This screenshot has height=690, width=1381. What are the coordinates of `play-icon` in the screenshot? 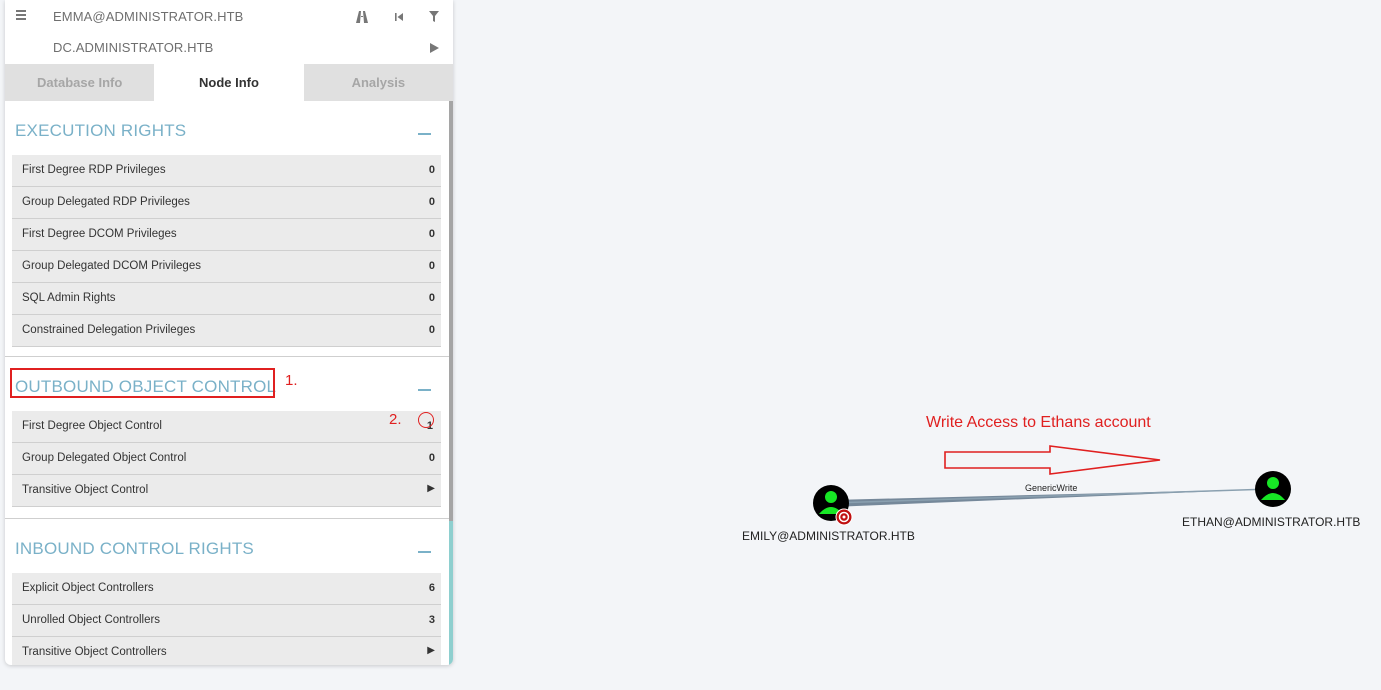 It's located at (434, 47).